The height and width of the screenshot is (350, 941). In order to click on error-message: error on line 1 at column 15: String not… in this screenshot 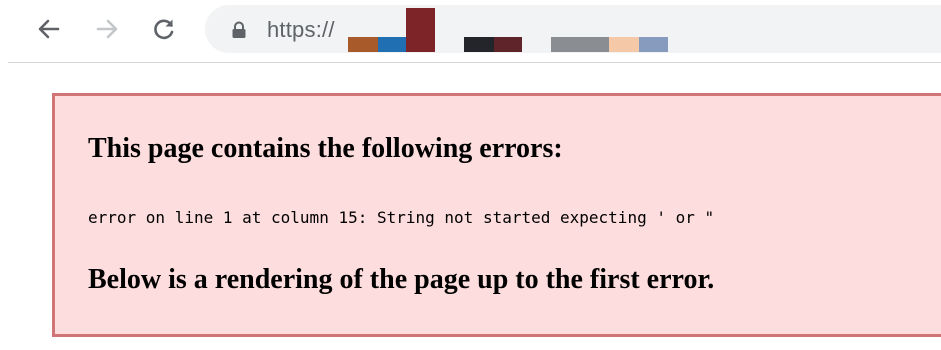, I will do `click(401, 217)`.